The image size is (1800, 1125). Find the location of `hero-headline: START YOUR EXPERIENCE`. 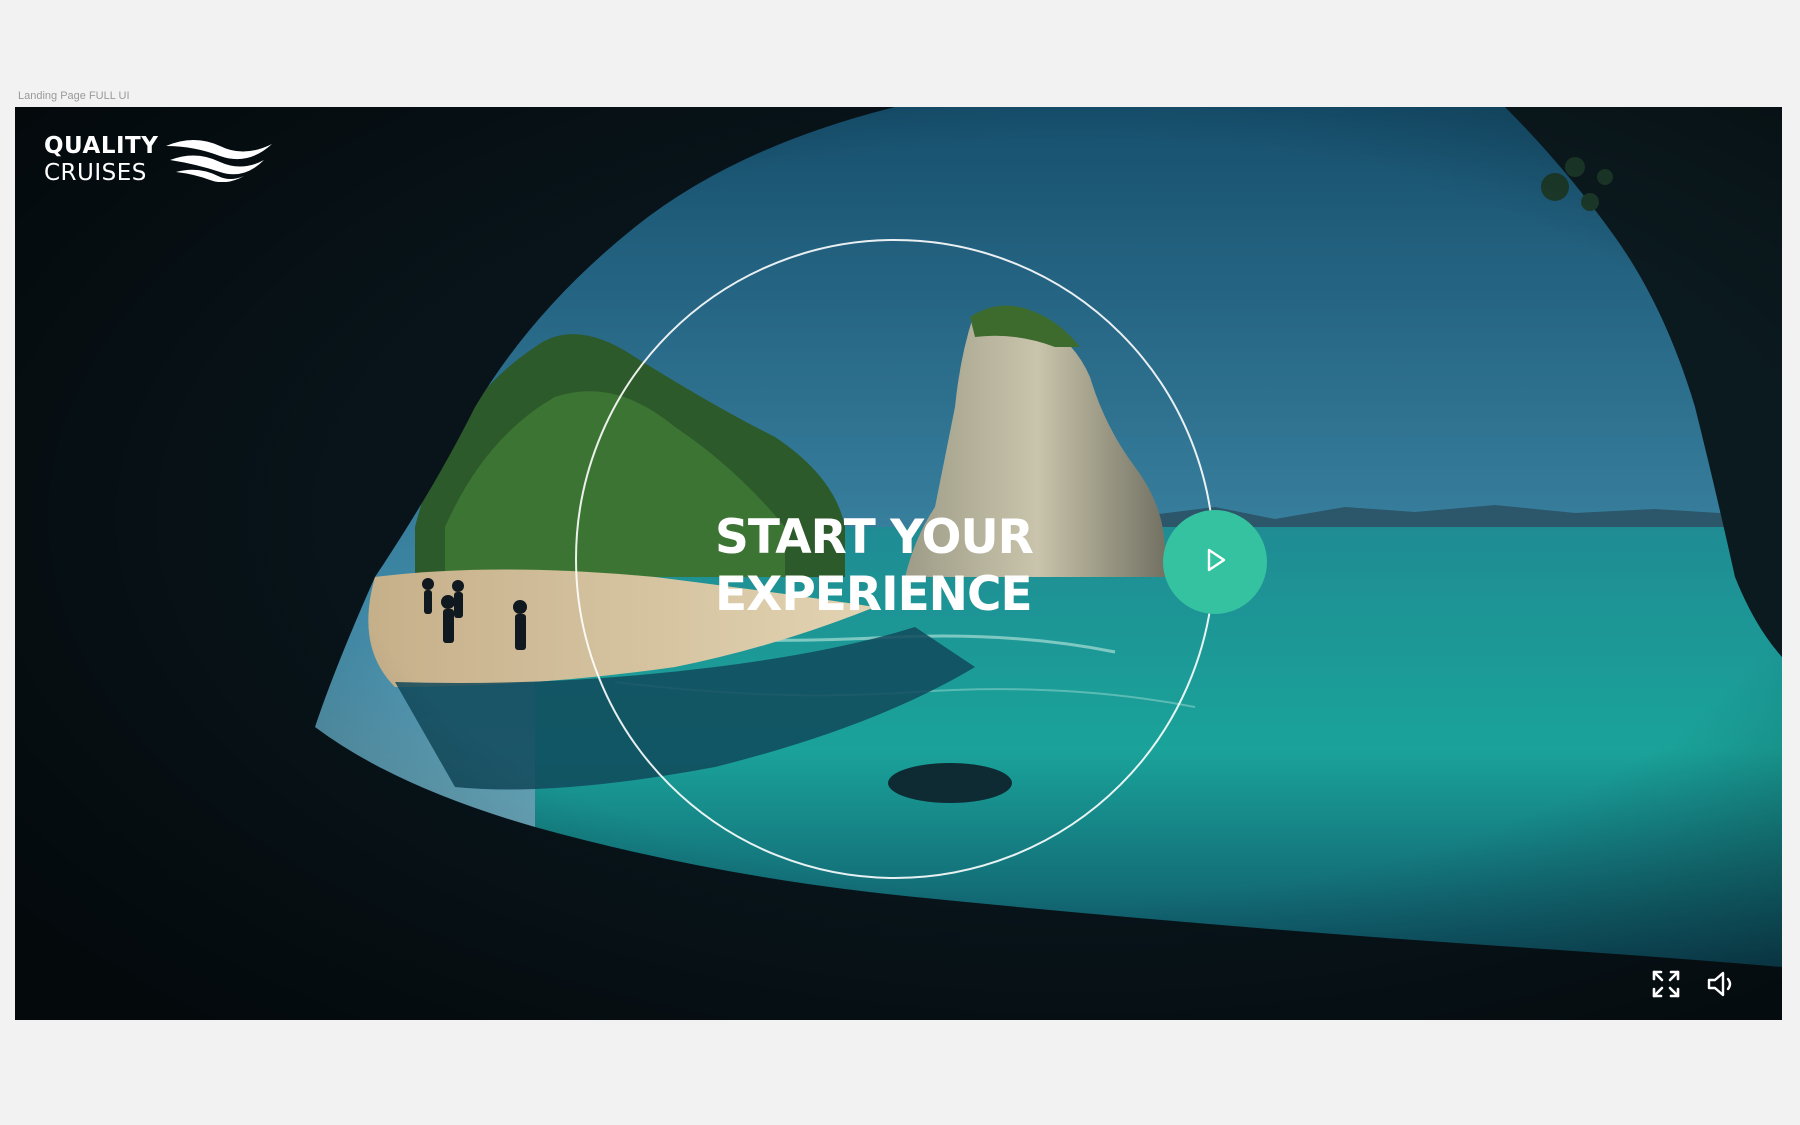

hero-headline: START YOUR EXPERIENCE is located at coordinates (915, 566).